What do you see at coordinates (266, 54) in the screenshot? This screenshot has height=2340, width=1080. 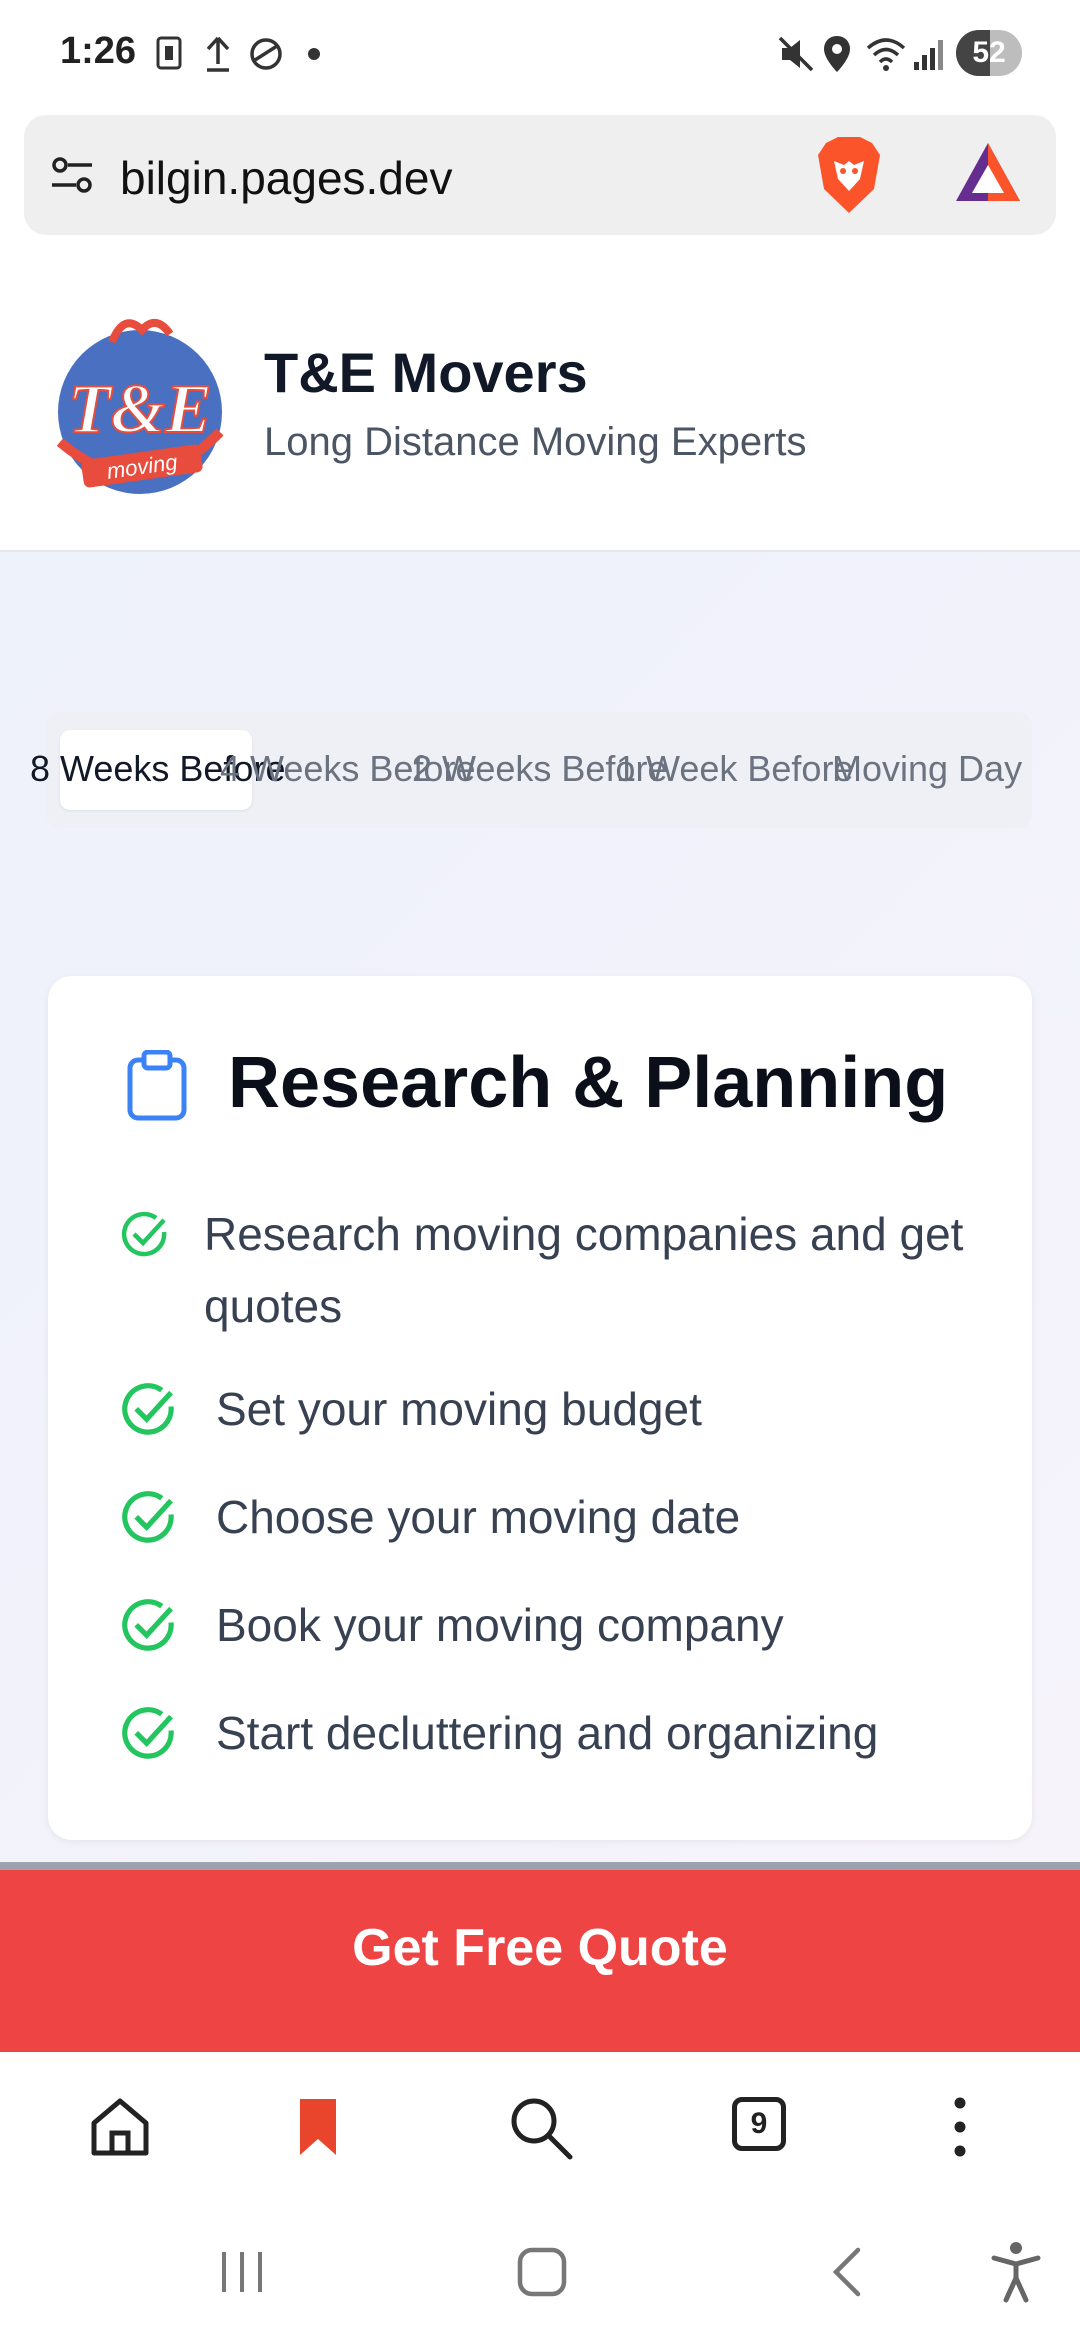 I see `sync-icon` at bounding box center [266, 54].